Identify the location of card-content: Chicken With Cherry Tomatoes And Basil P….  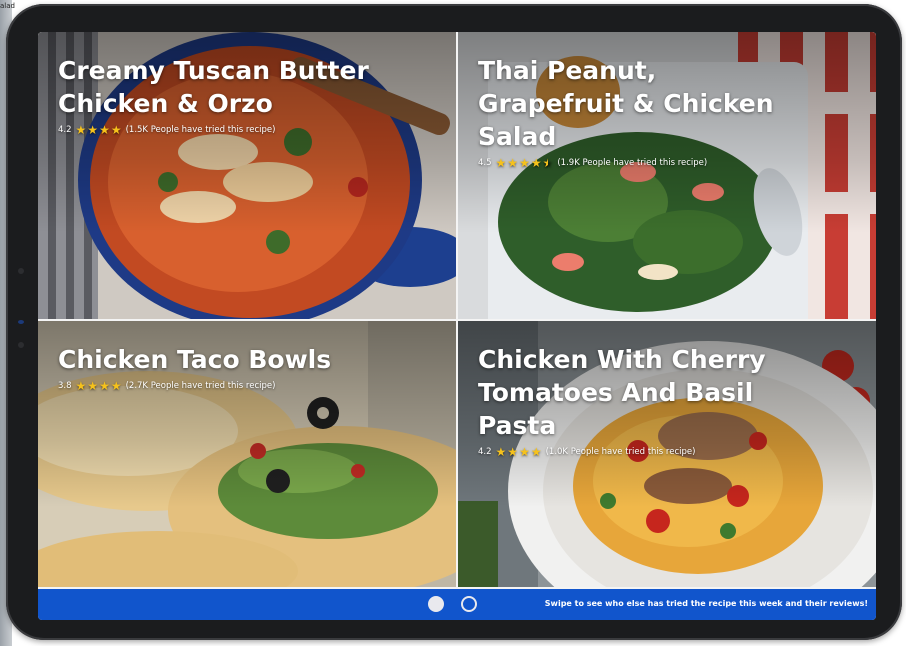
(662, 400).